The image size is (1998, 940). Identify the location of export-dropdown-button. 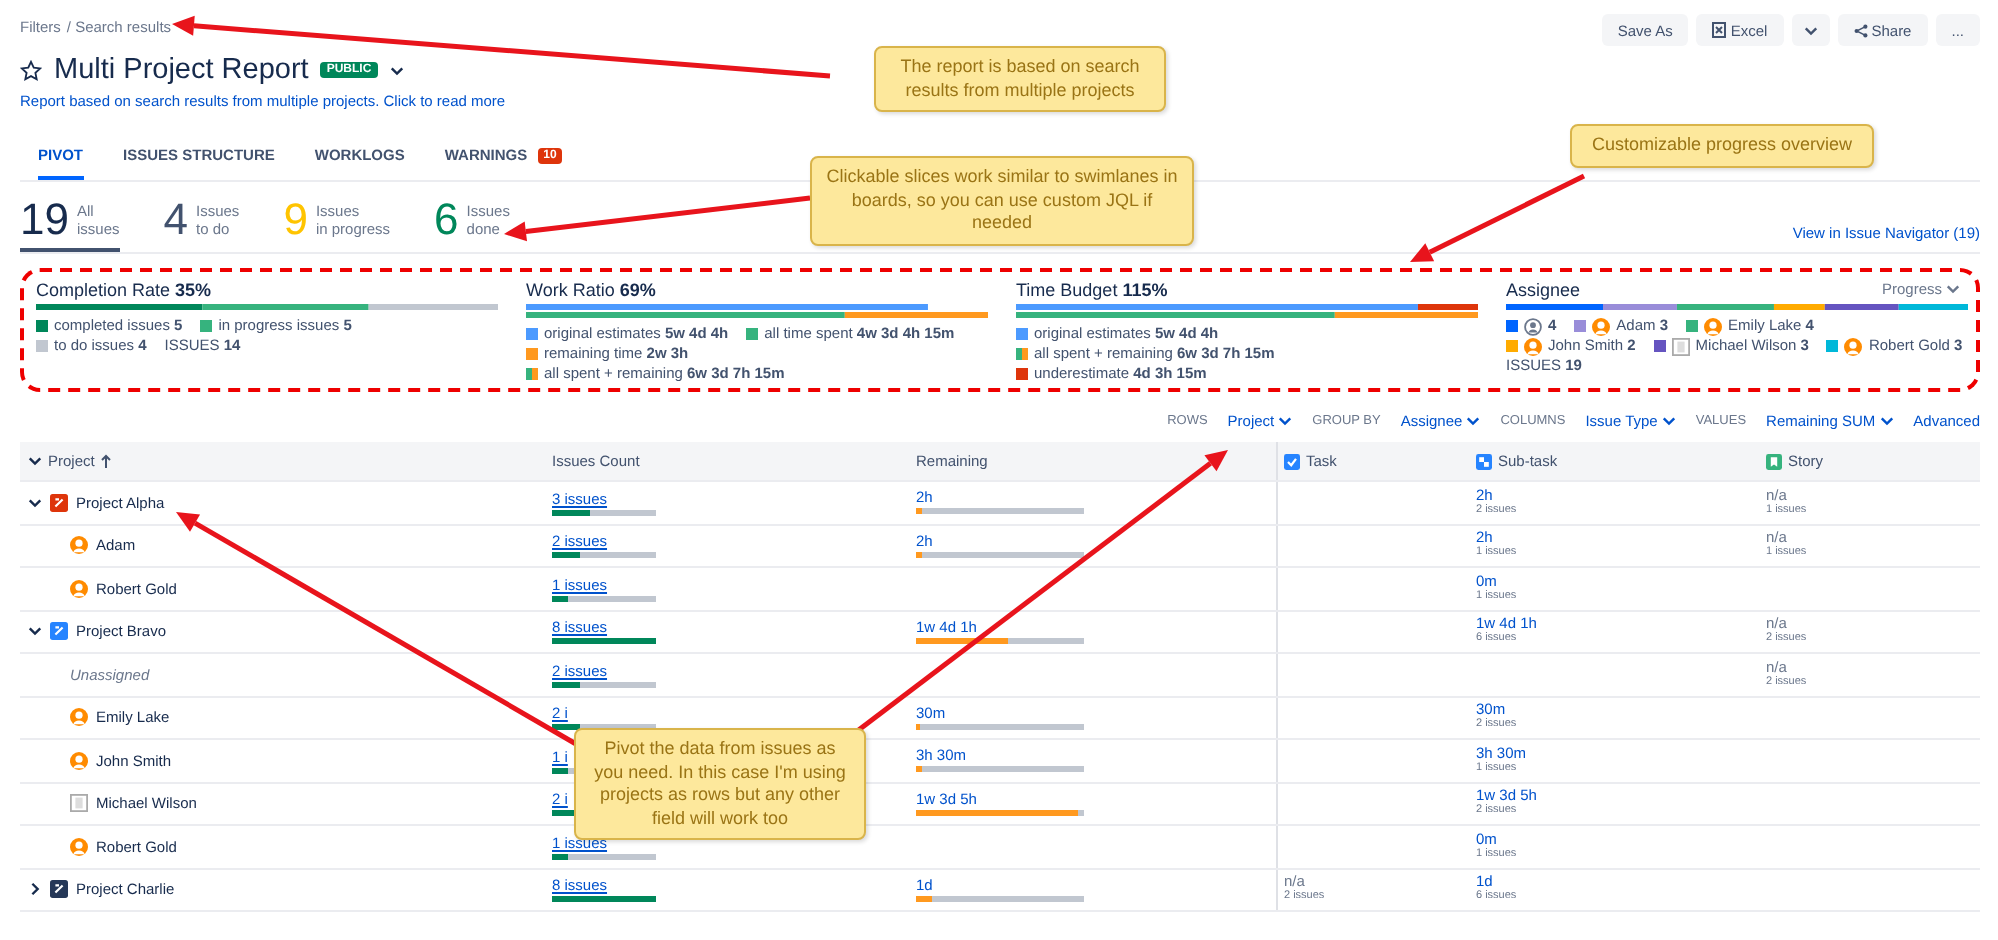
(1810, 30).